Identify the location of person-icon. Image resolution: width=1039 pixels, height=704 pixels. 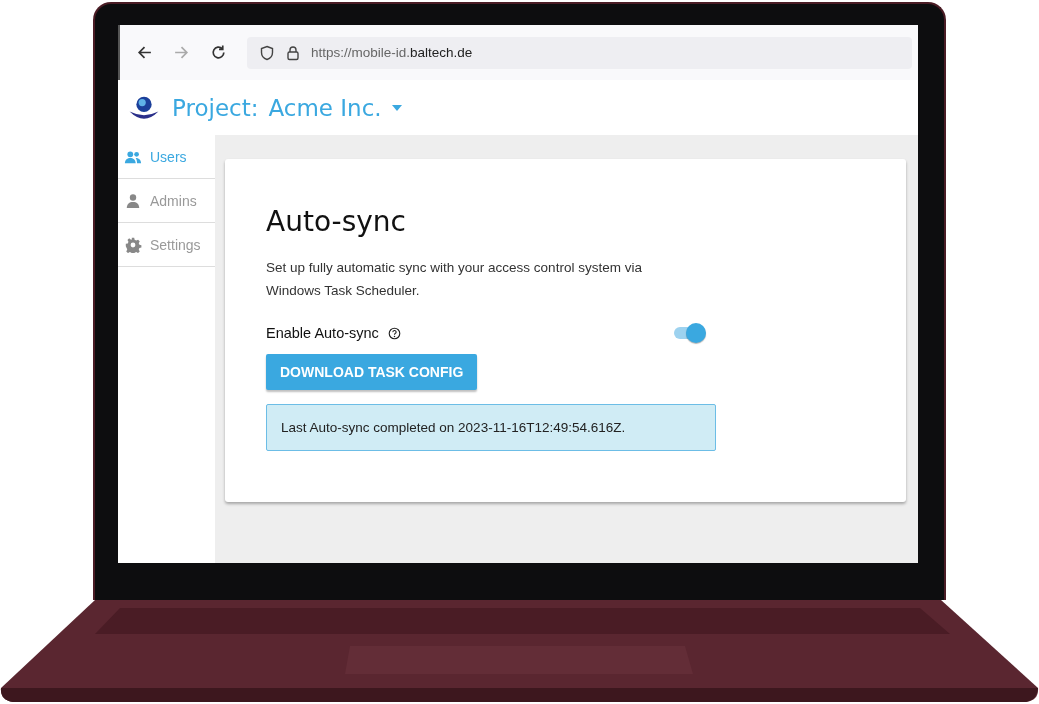
(133, 200).